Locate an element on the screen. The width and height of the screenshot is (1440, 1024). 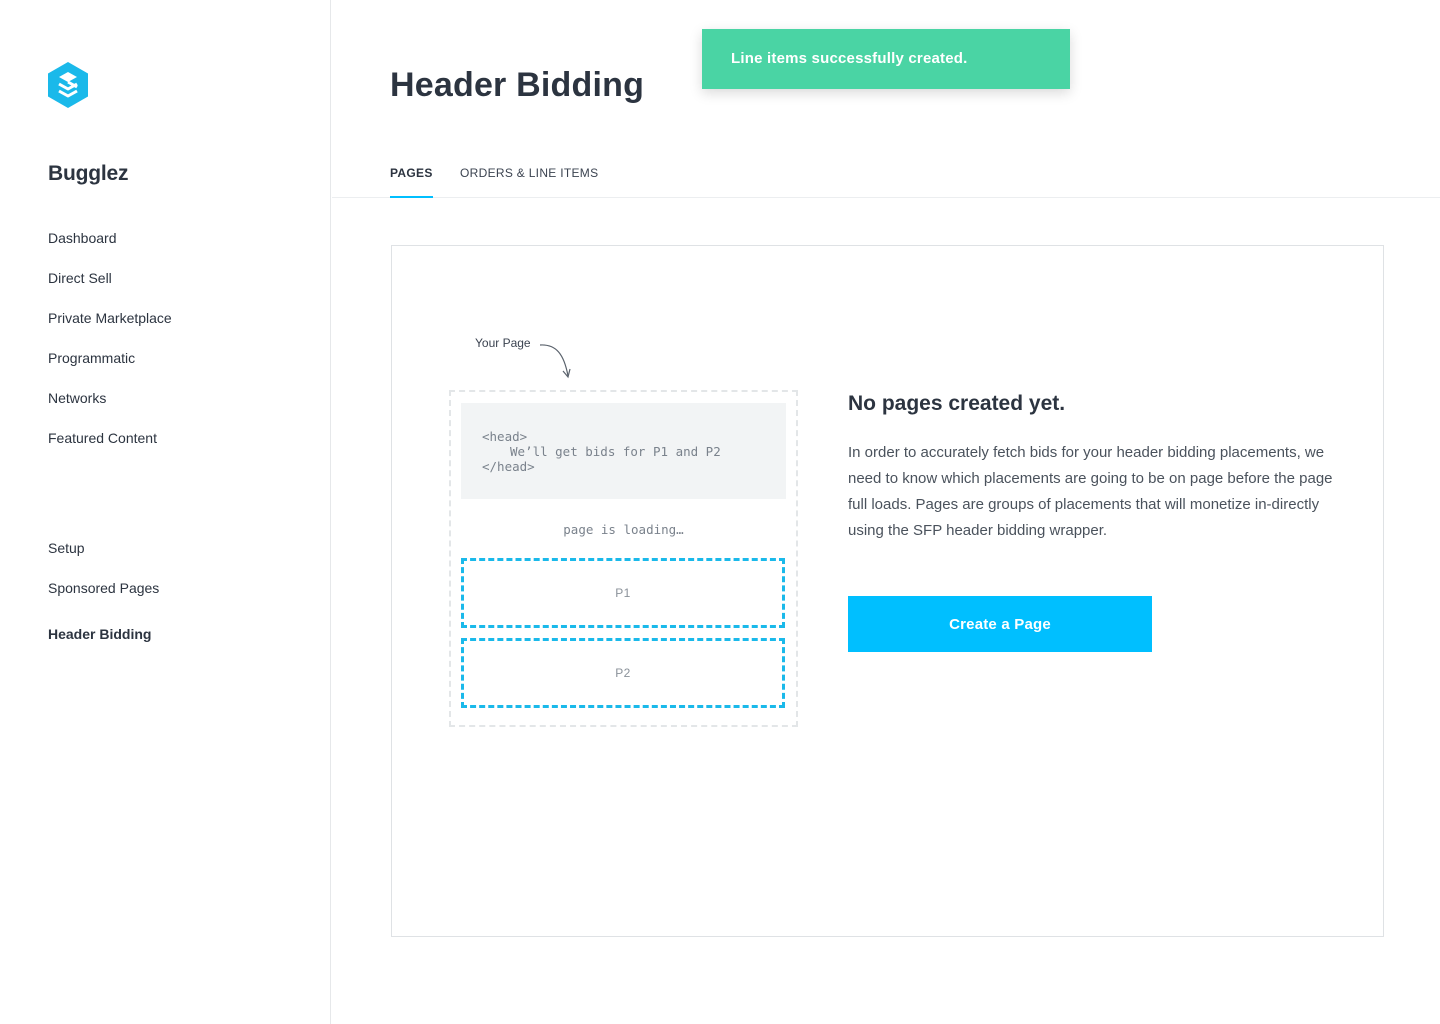
sidebar-item-header-bidding: Header Bidding is located at coordinates (103, 644).